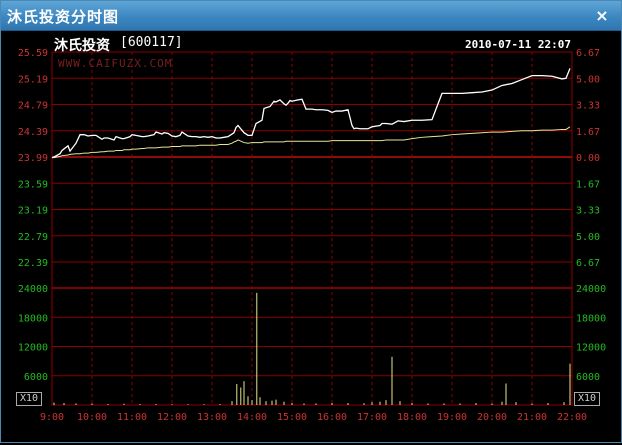 The width and height of the screenshot is (622, 445). I want to click on volume-tick-label-right: 6000, so click(588, 377).